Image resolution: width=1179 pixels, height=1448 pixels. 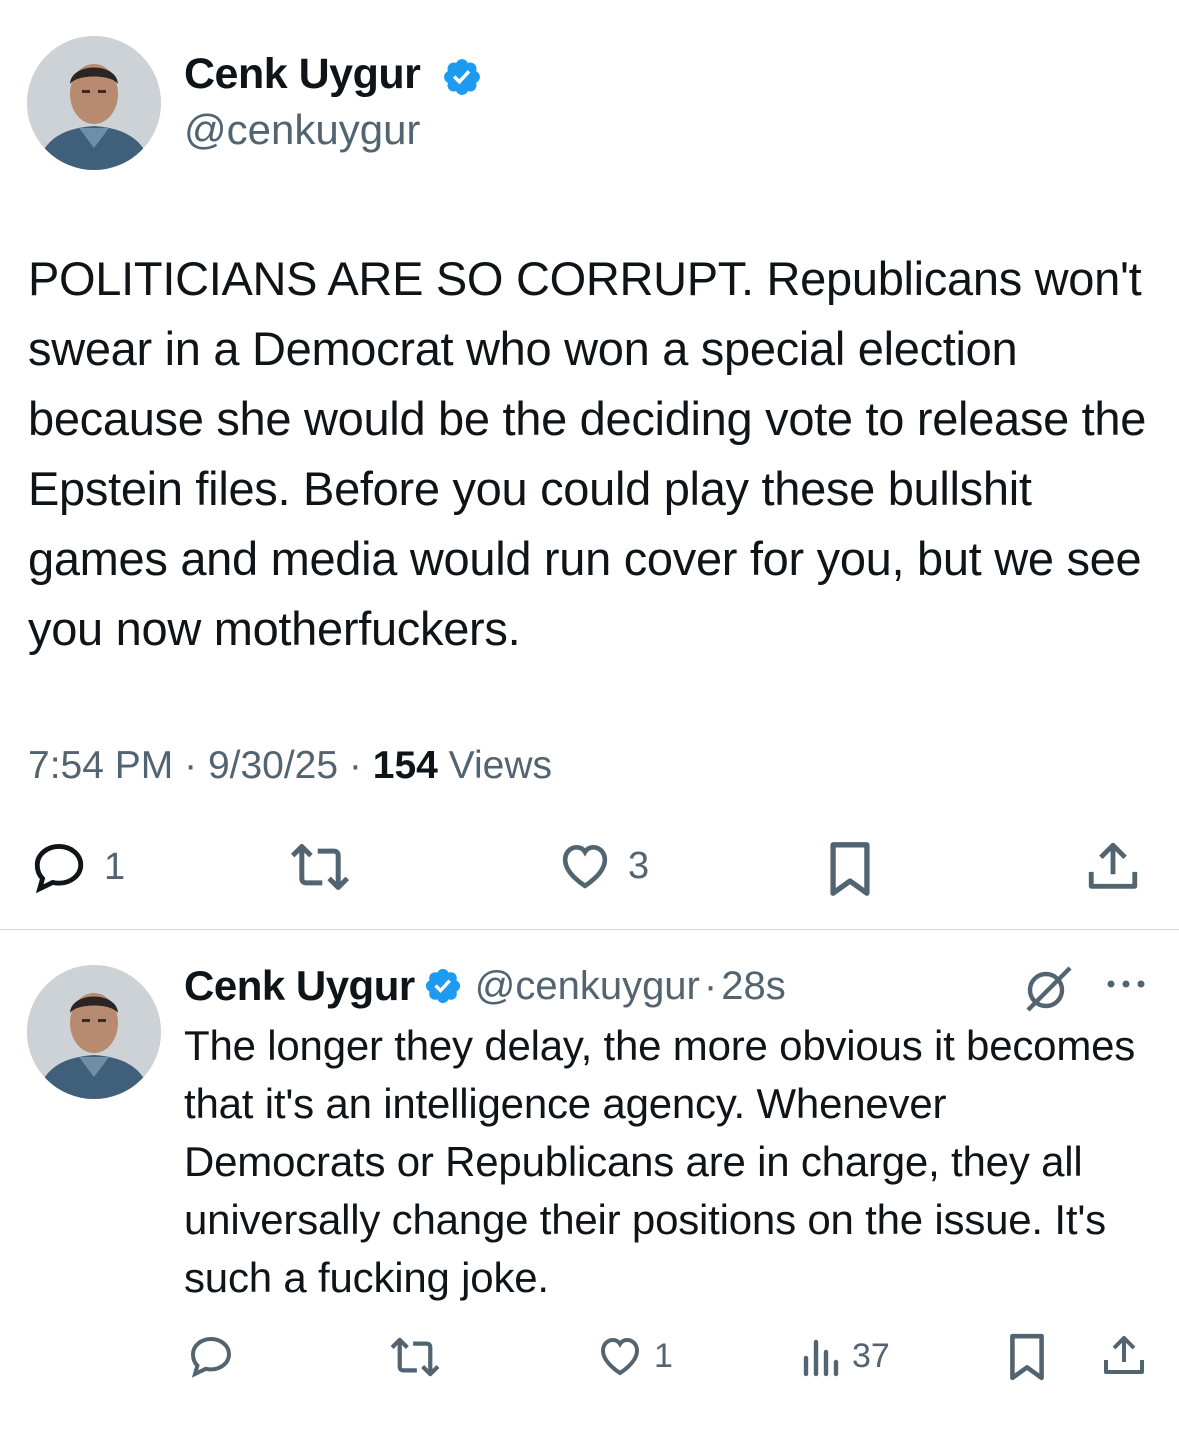 I want to click on share-button, so click(x=1113, y=867).